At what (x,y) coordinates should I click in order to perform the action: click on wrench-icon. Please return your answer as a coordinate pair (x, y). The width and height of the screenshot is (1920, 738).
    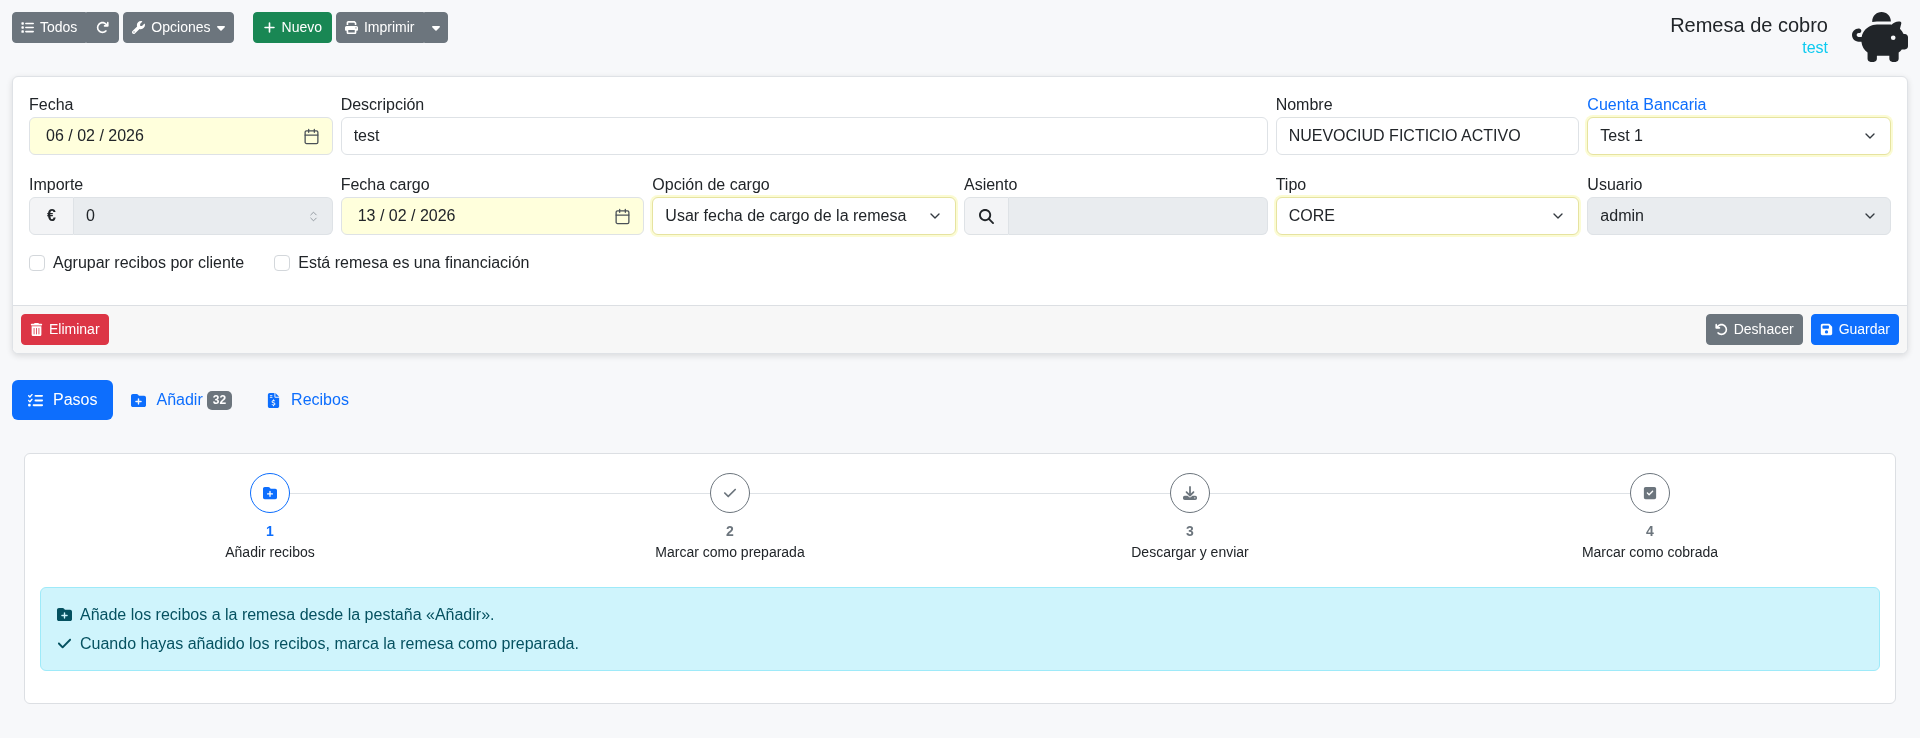
    Looking at the image, I should click on (139, 27).